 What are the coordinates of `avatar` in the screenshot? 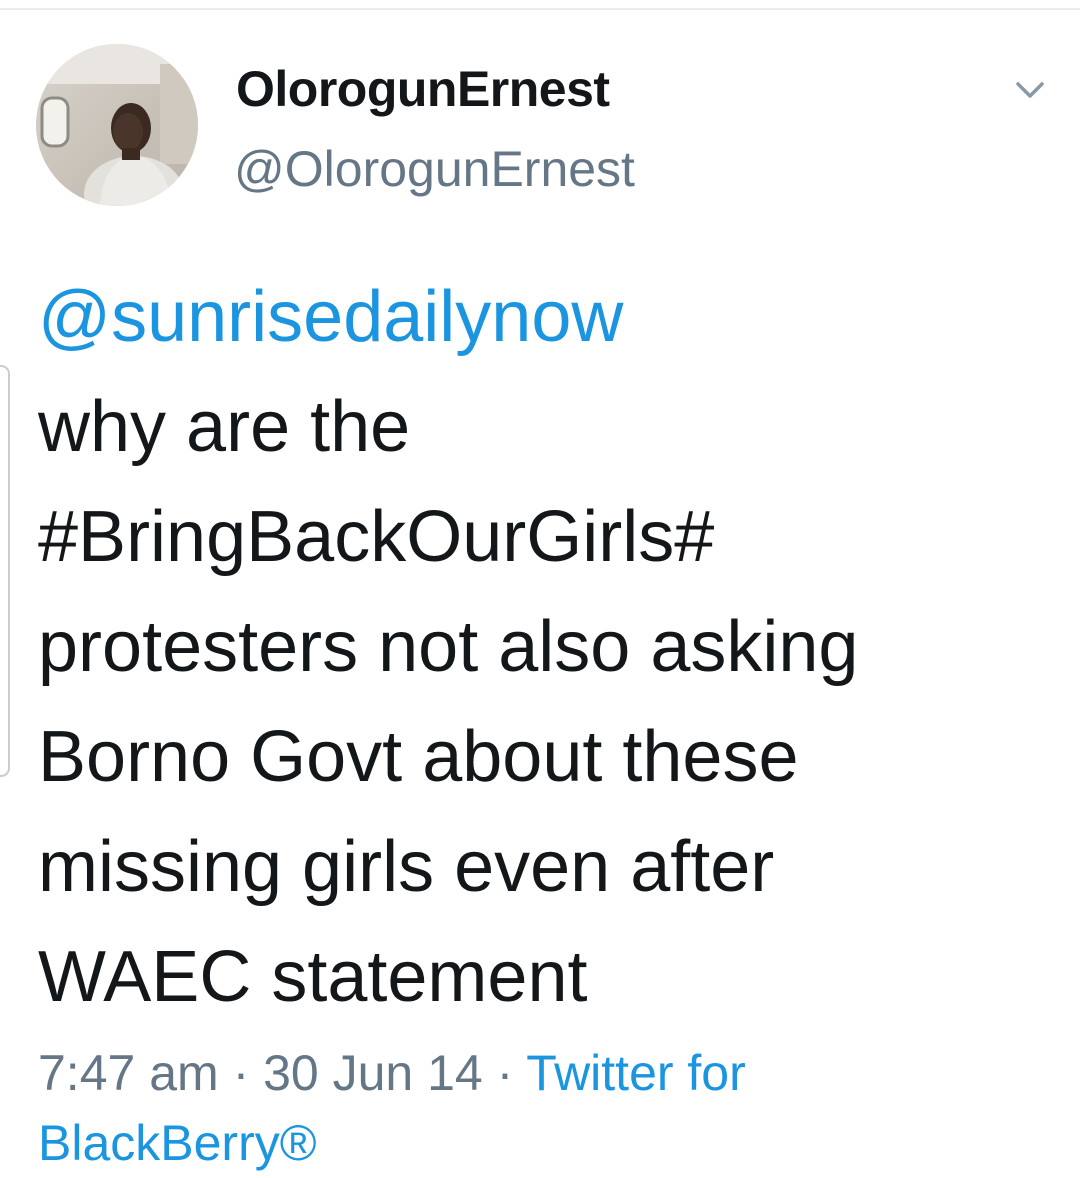 It's located at (117, 125).